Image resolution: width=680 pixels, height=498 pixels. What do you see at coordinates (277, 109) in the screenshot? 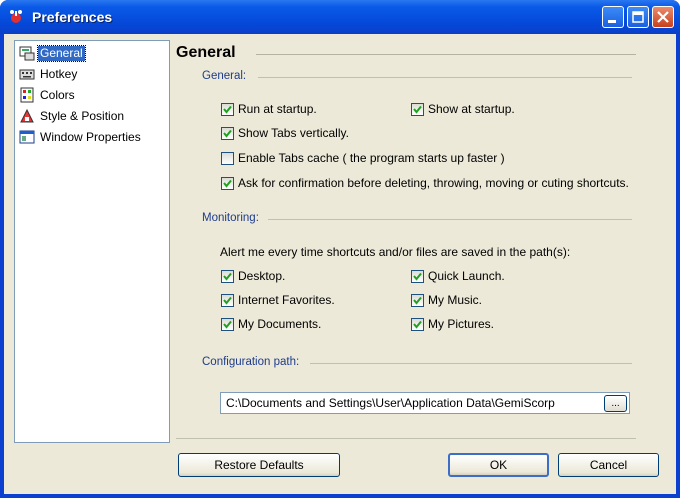
I see `checkbox-label: Run at startup.` at bounding box center [277, 109].